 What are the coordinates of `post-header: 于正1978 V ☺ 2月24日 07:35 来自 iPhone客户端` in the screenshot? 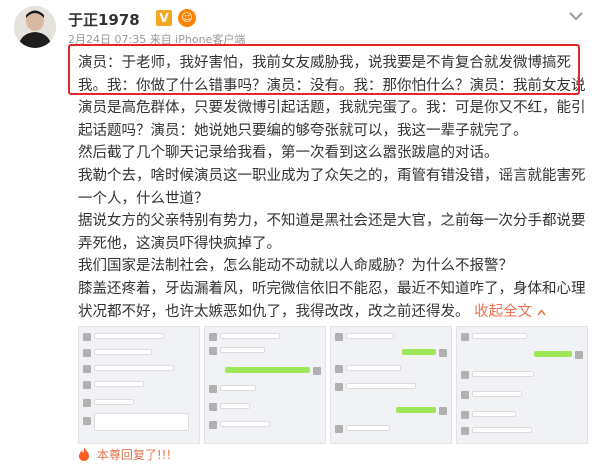 It's located at (299, 27).